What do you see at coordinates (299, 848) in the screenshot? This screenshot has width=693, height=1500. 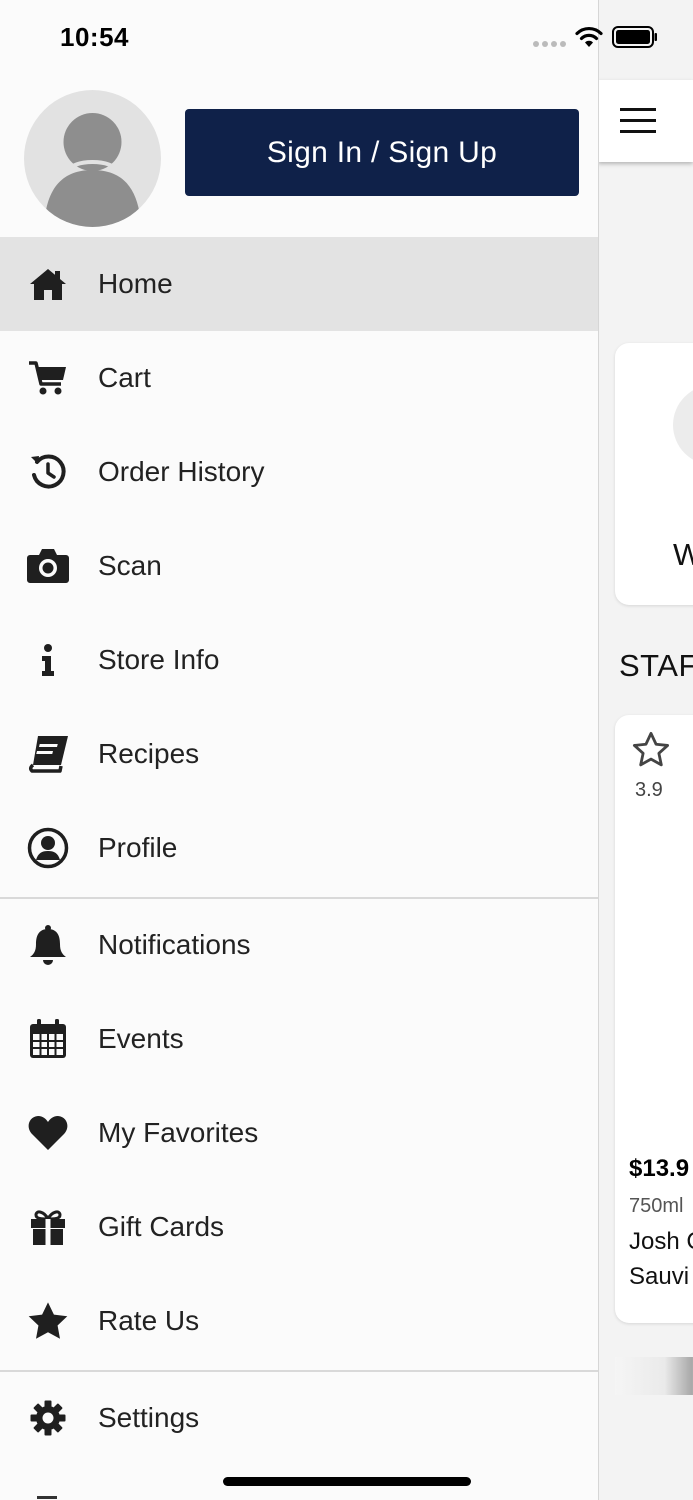 I see `menu-item-profile: Profile` at bounding box center [299, 848].